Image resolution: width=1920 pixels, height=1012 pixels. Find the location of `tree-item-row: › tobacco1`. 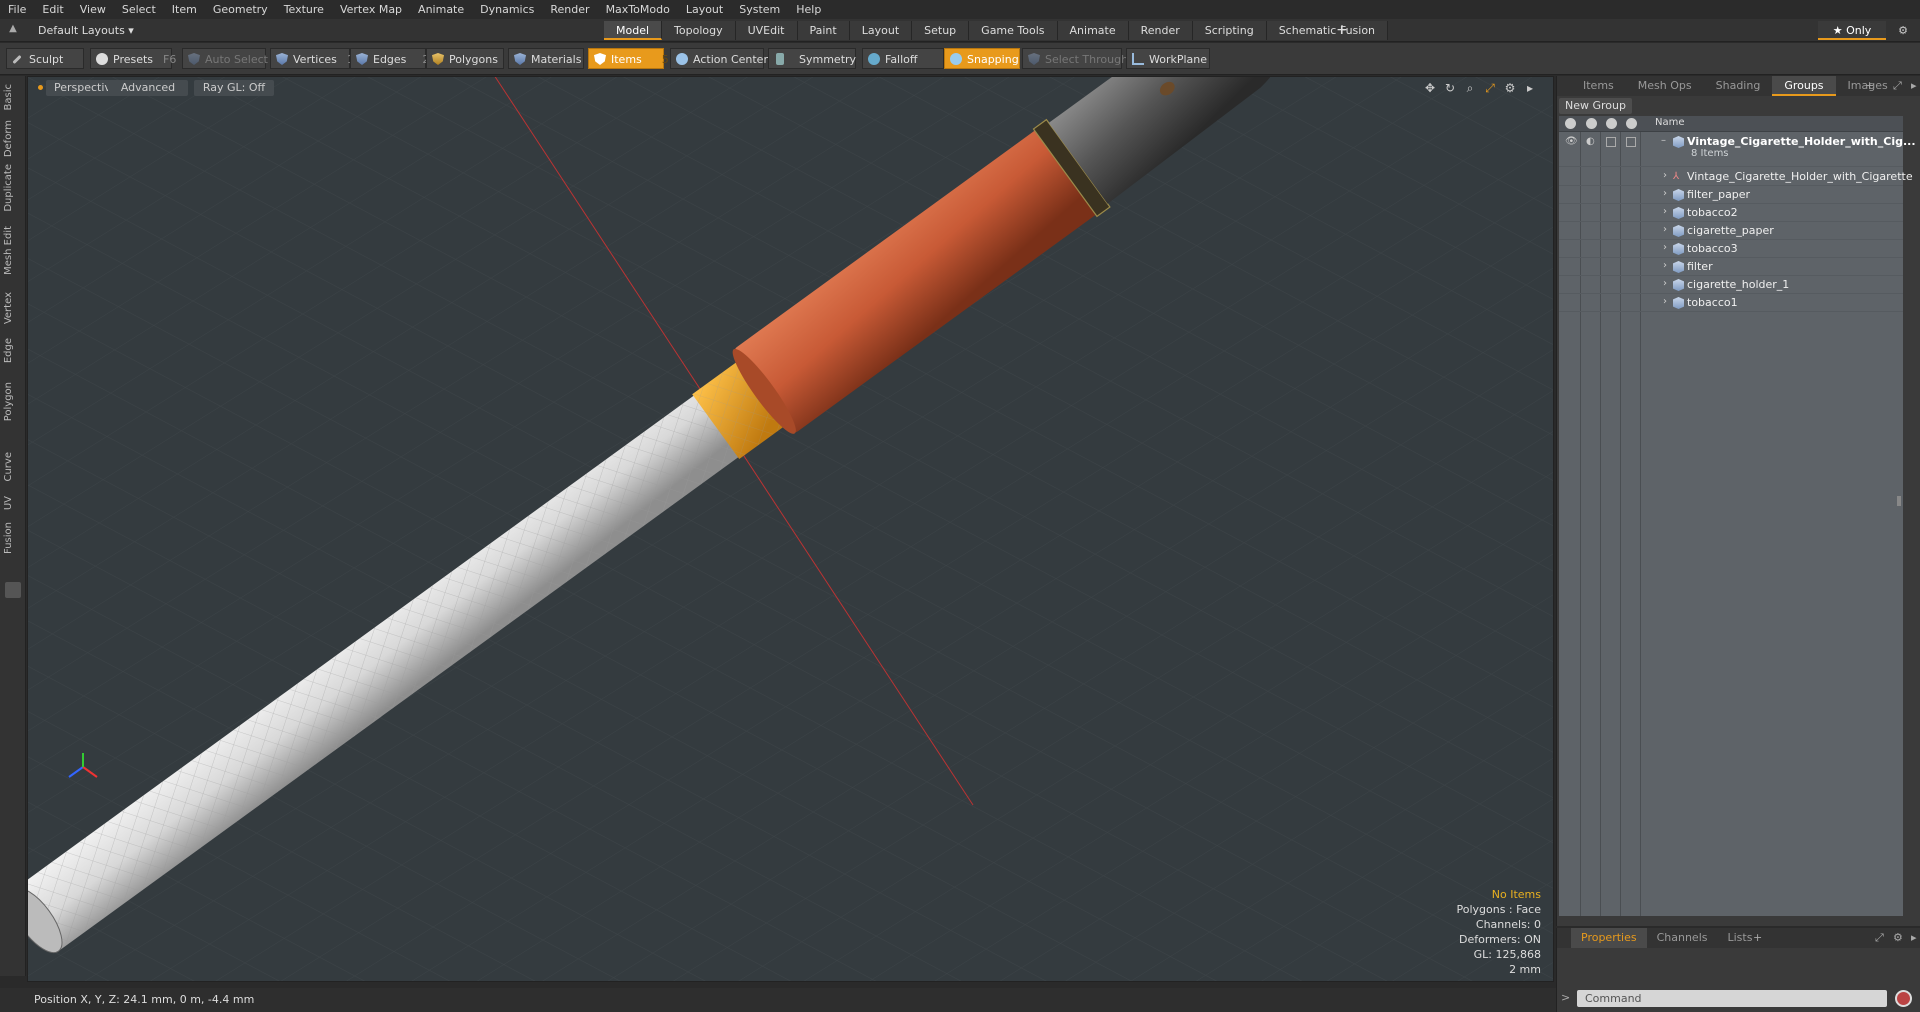

tree-item-row: › tobacco1 is located at coordinates (1731, 303).